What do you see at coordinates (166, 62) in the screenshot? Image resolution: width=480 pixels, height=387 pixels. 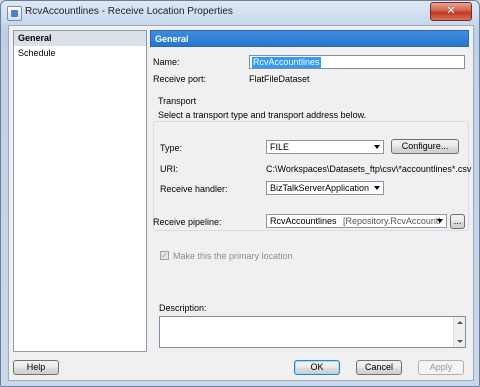 I see `name-label: Name:` at bounding box center [166, 62].